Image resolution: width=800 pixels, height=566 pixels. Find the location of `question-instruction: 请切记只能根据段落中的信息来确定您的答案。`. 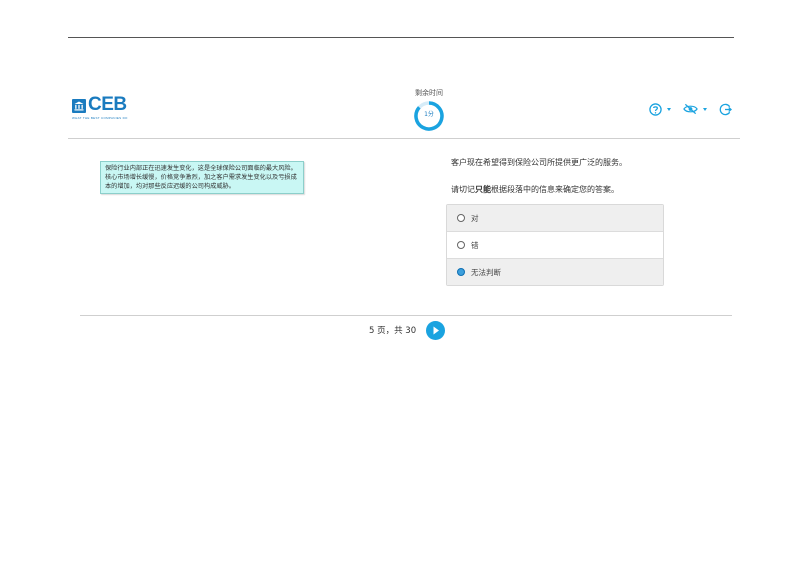

question-instruction: 请切记只能根据段落中的信息来确定您的答案。 is located at coordinates (535, 190).